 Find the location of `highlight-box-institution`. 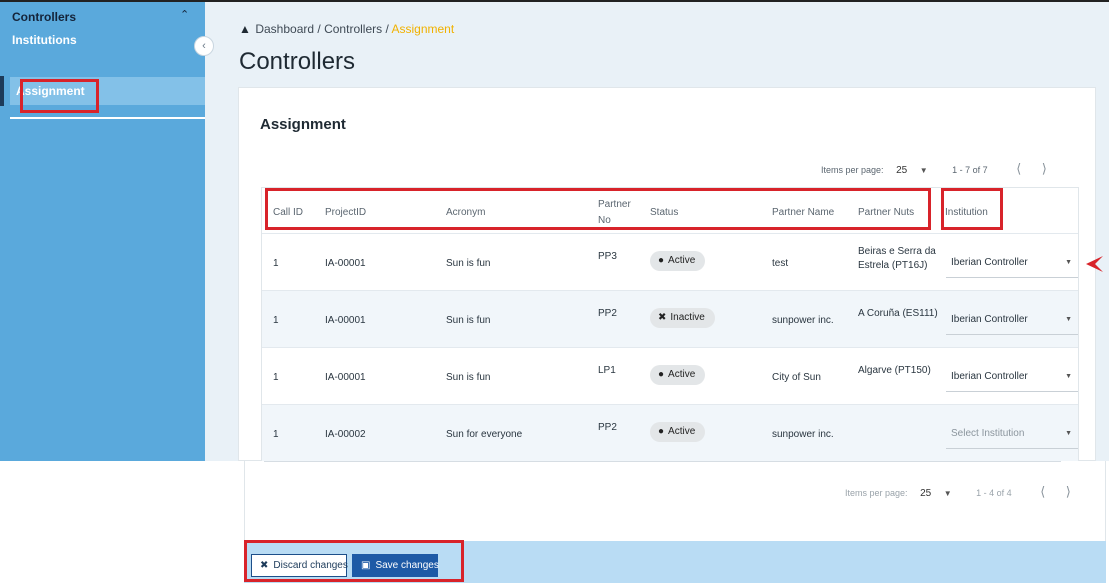

highlight-box-institution is located at coordinates (972, 209).